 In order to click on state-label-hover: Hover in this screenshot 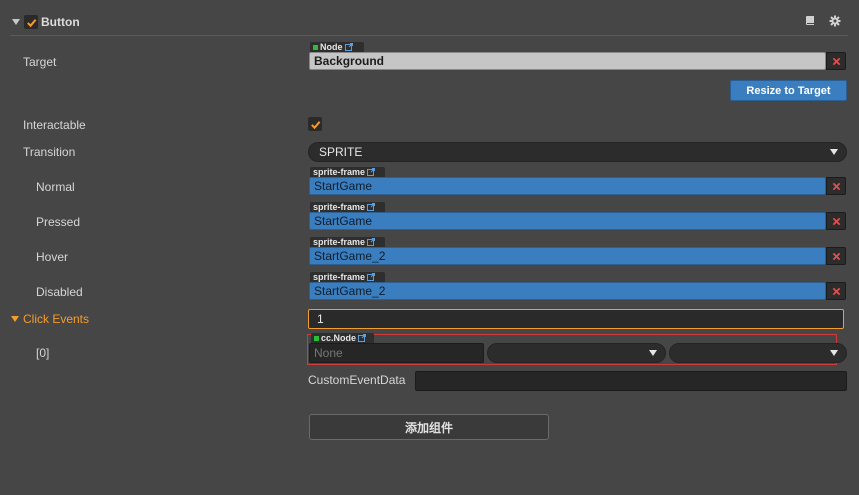, I will do `click(52, 257)`.